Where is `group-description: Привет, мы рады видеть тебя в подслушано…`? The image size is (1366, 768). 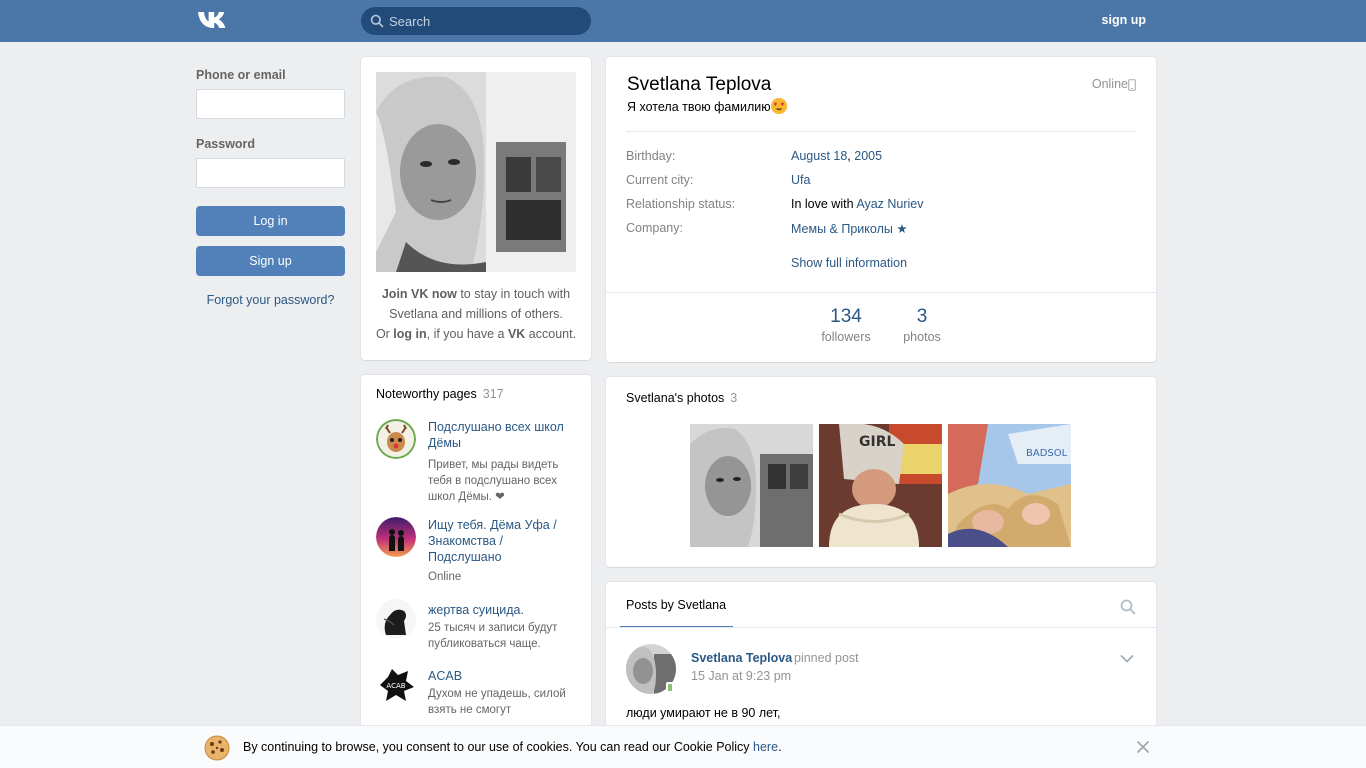
group-description: Привет, мы рады видеть тебя в подслушано… is located at coordinates (493, 481).